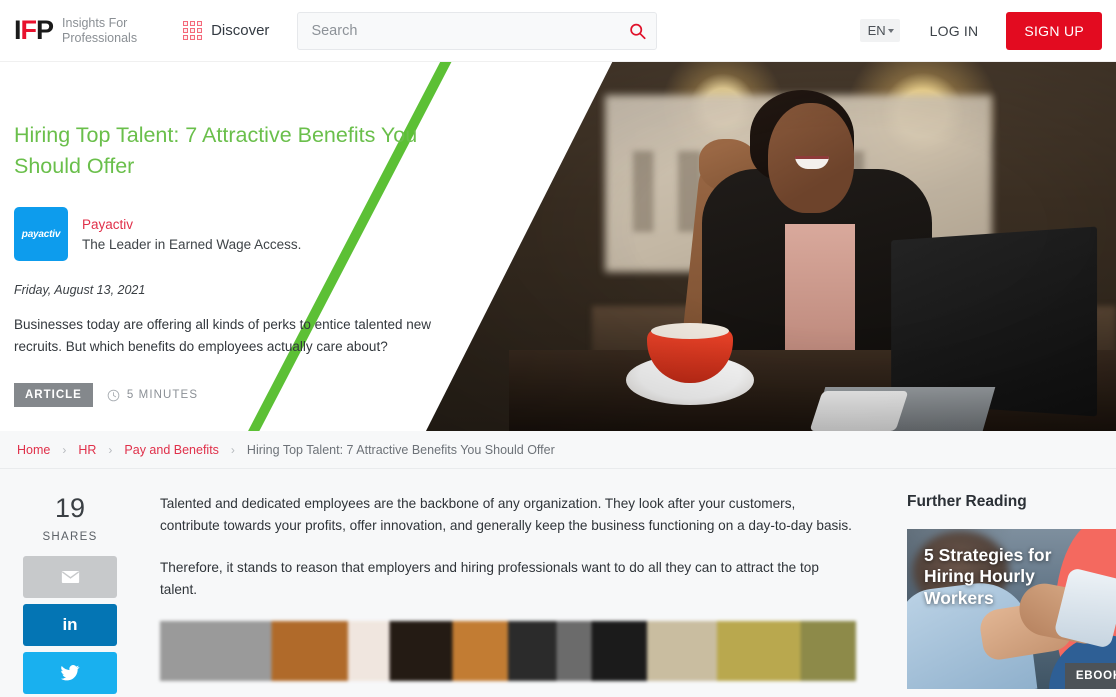 The height and width of the screenshot is (697, 1116). I want to click on sponsor-tagline: The Leader in Earned Wage Access., so click(192, 244).